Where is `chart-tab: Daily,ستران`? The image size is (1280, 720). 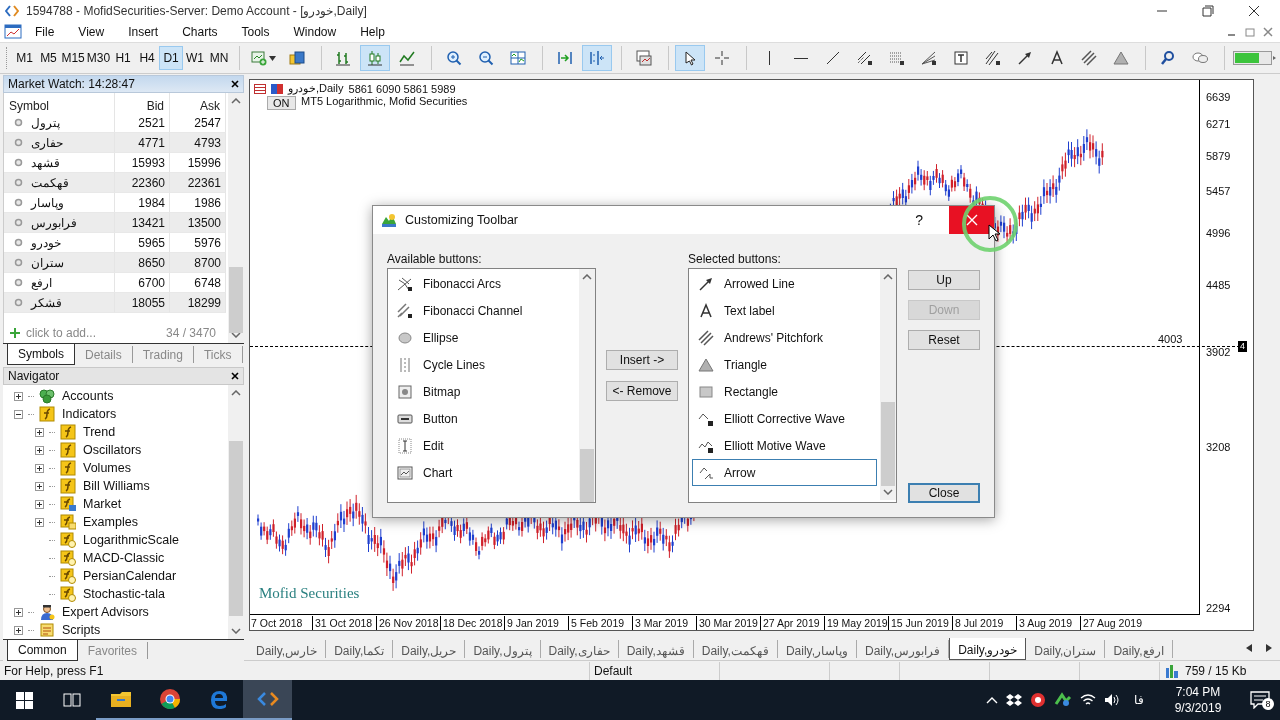 chart-tab: Daily,ستران is located at coordinates (1066, 649).